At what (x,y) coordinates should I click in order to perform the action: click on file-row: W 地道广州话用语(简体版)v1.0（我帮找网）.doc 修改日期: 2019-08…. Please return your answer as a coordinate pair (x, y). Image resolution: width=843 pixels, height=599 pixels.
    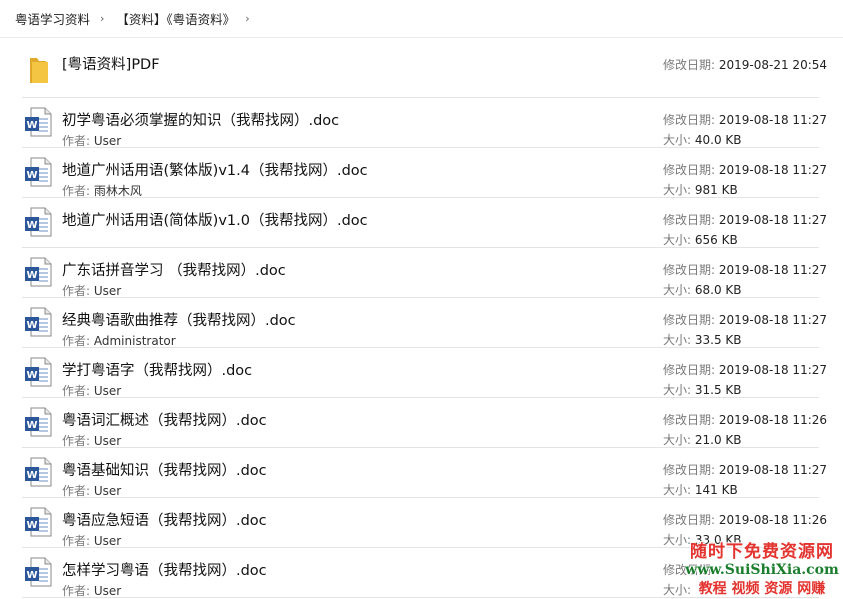
    Looking at the image, I should click on (424, 223).